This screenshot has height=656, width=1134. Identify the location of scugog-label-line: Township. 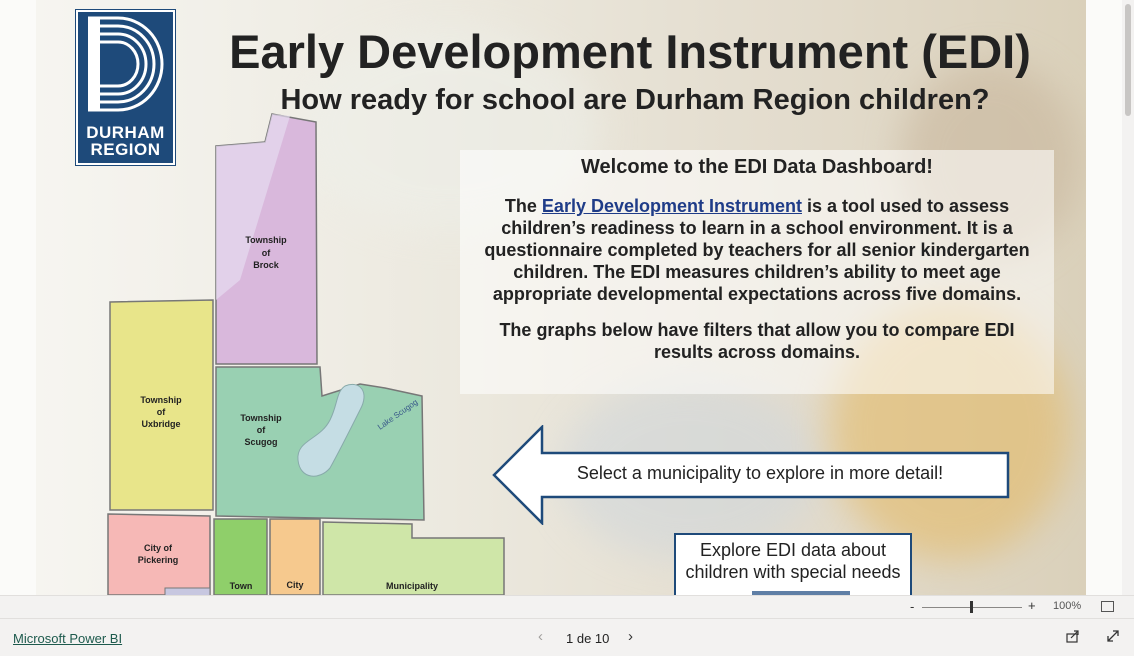
(261, 418).